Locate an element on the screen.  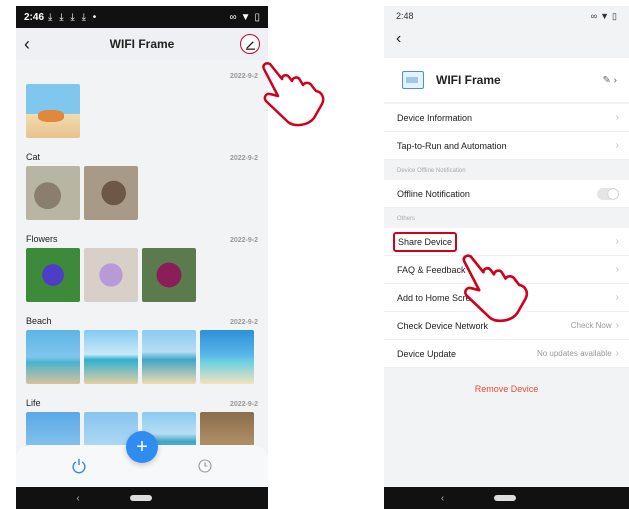
tap-to-run-row: Tap-to-Run and Automation › is located at coordinates (506, 146).